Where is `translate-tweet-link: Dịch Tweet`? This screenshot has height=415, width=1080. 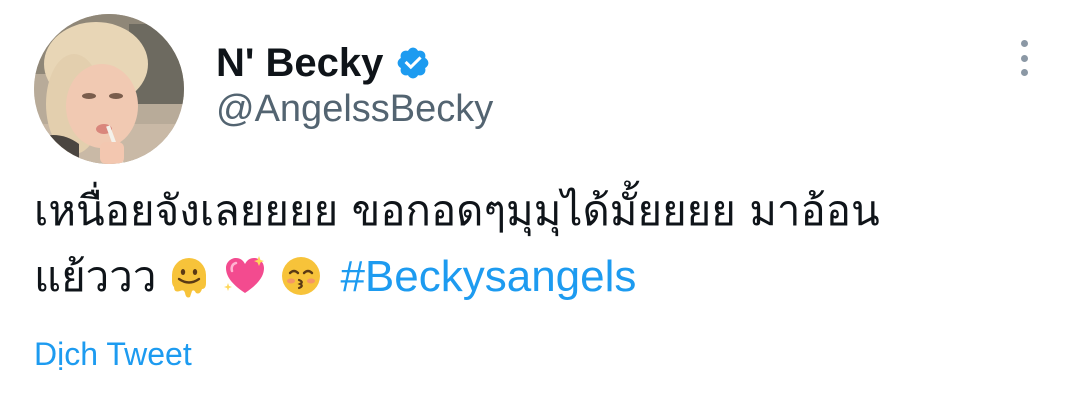 translate-tweet-link: Dịch Tweet is located at coordinates (113, 354).